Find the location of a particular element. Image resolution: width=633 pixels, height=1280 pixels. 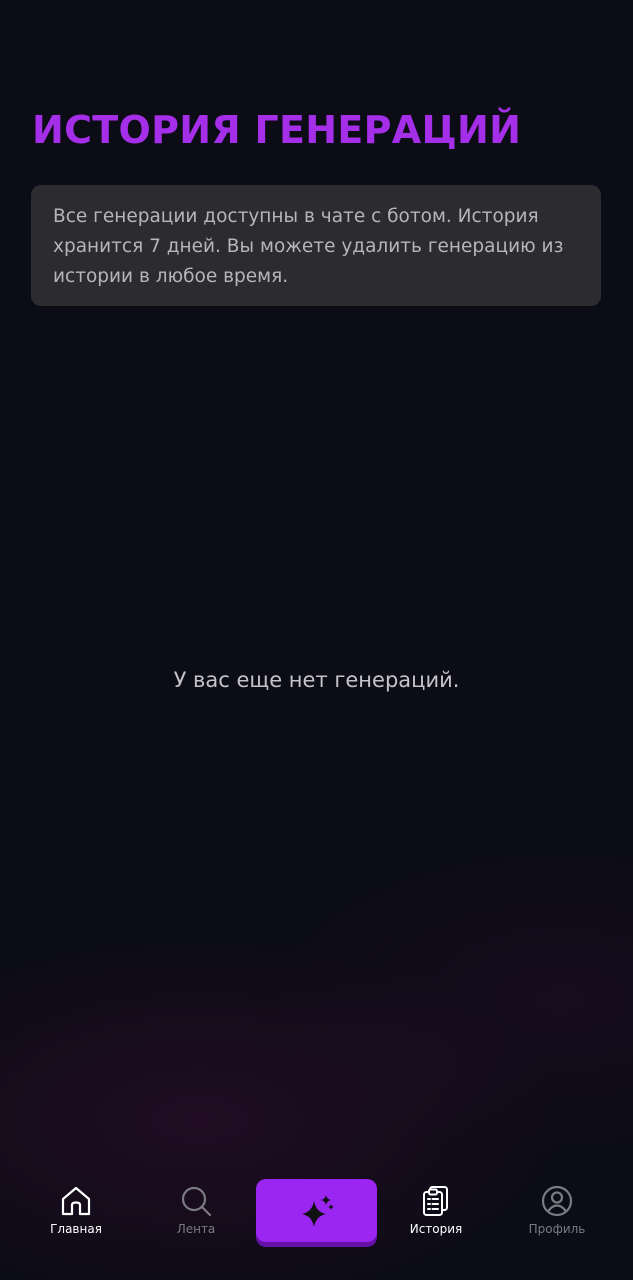

generate-button is located at coordinates (316, 1210).